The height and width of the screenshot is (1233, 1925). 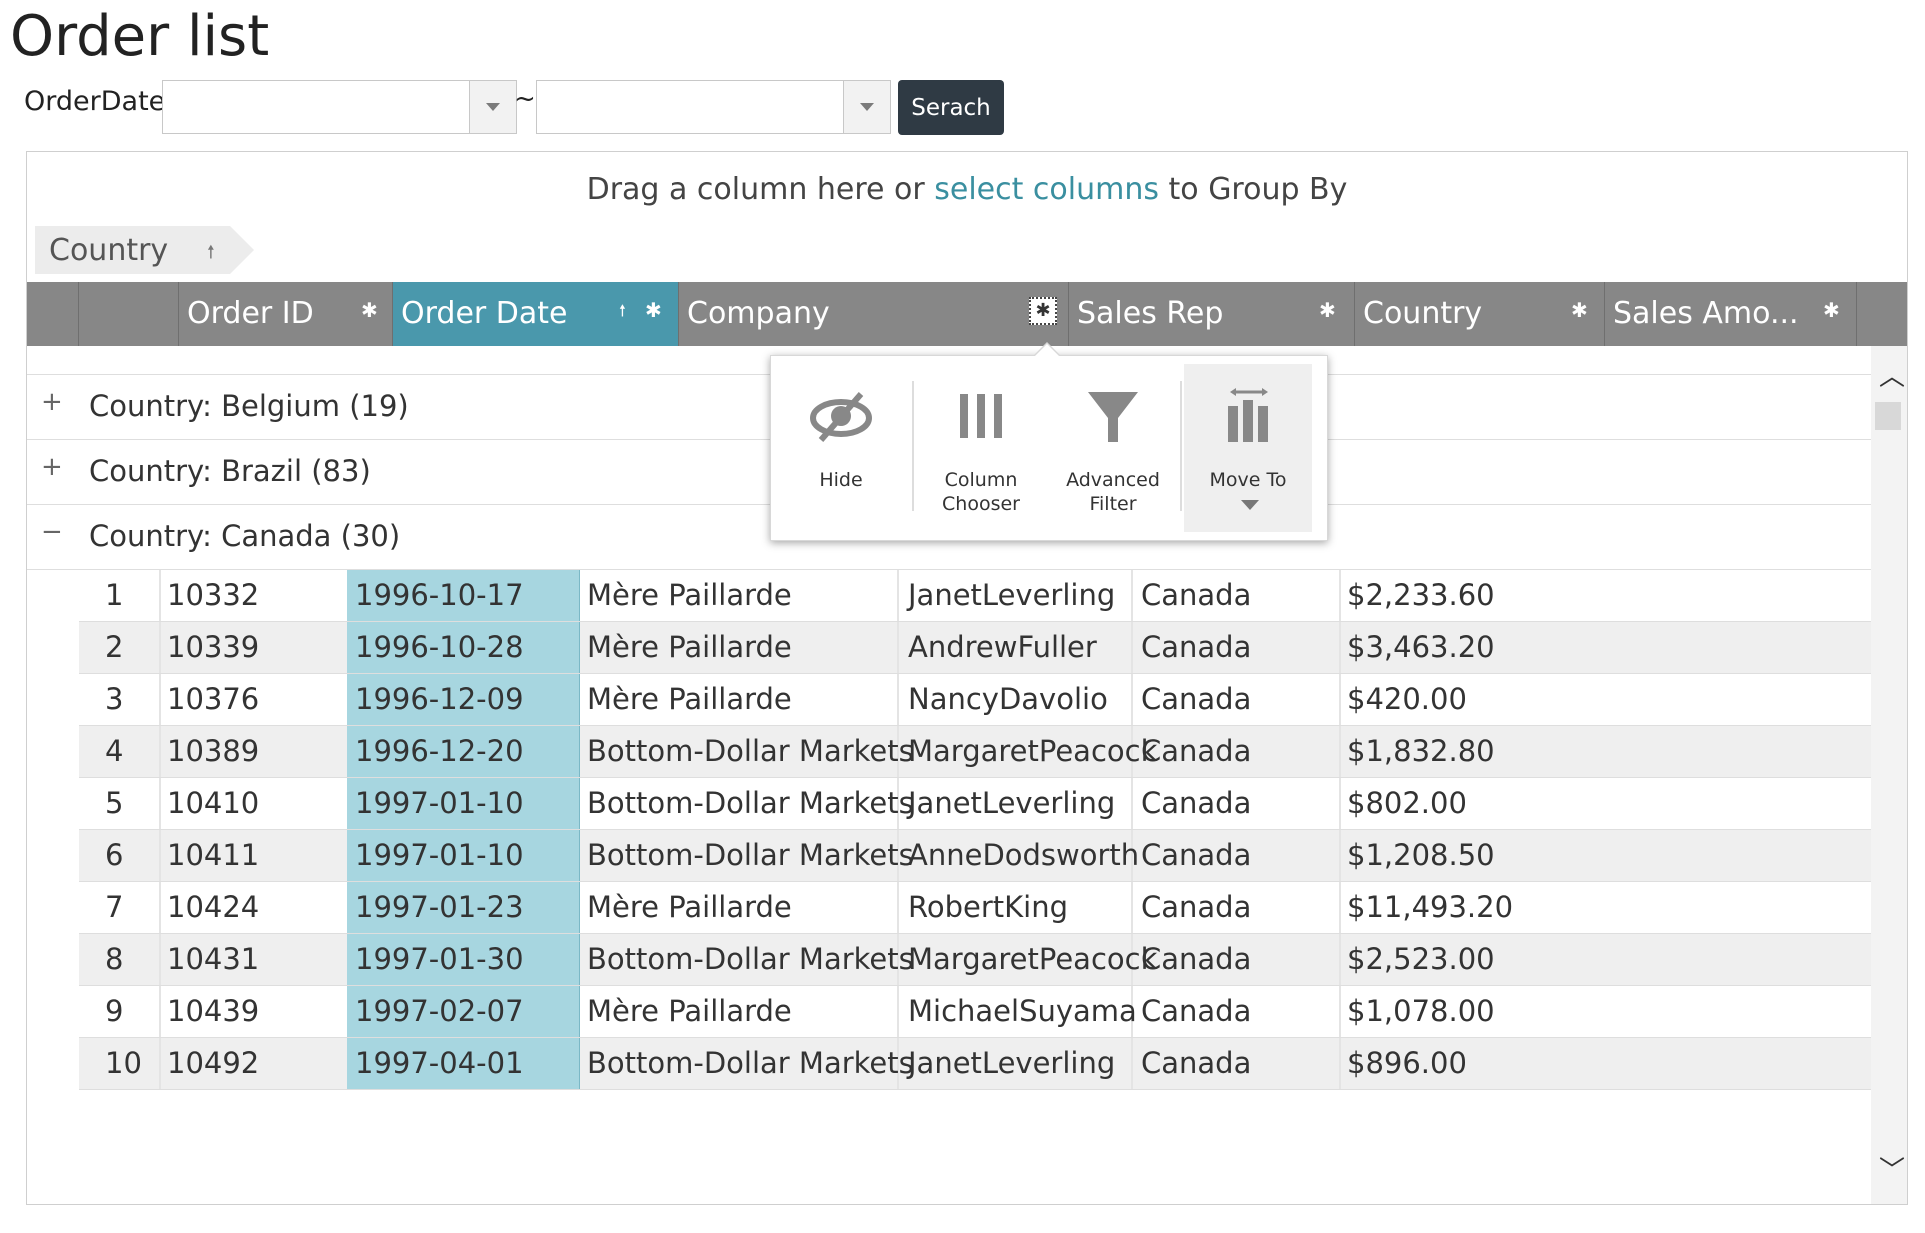 What do you see at coordinates (252, 907) in the screenshot?
I see `cell-order-id: 10424` at bounding box center [252, 907].